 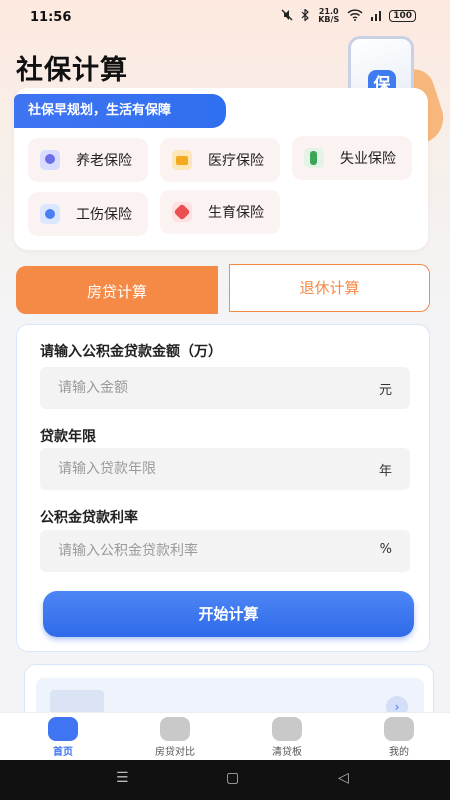 I want to click on bottom-nav: 首页 房贷对比 清贷板 我的, so click(x=225, y=736).